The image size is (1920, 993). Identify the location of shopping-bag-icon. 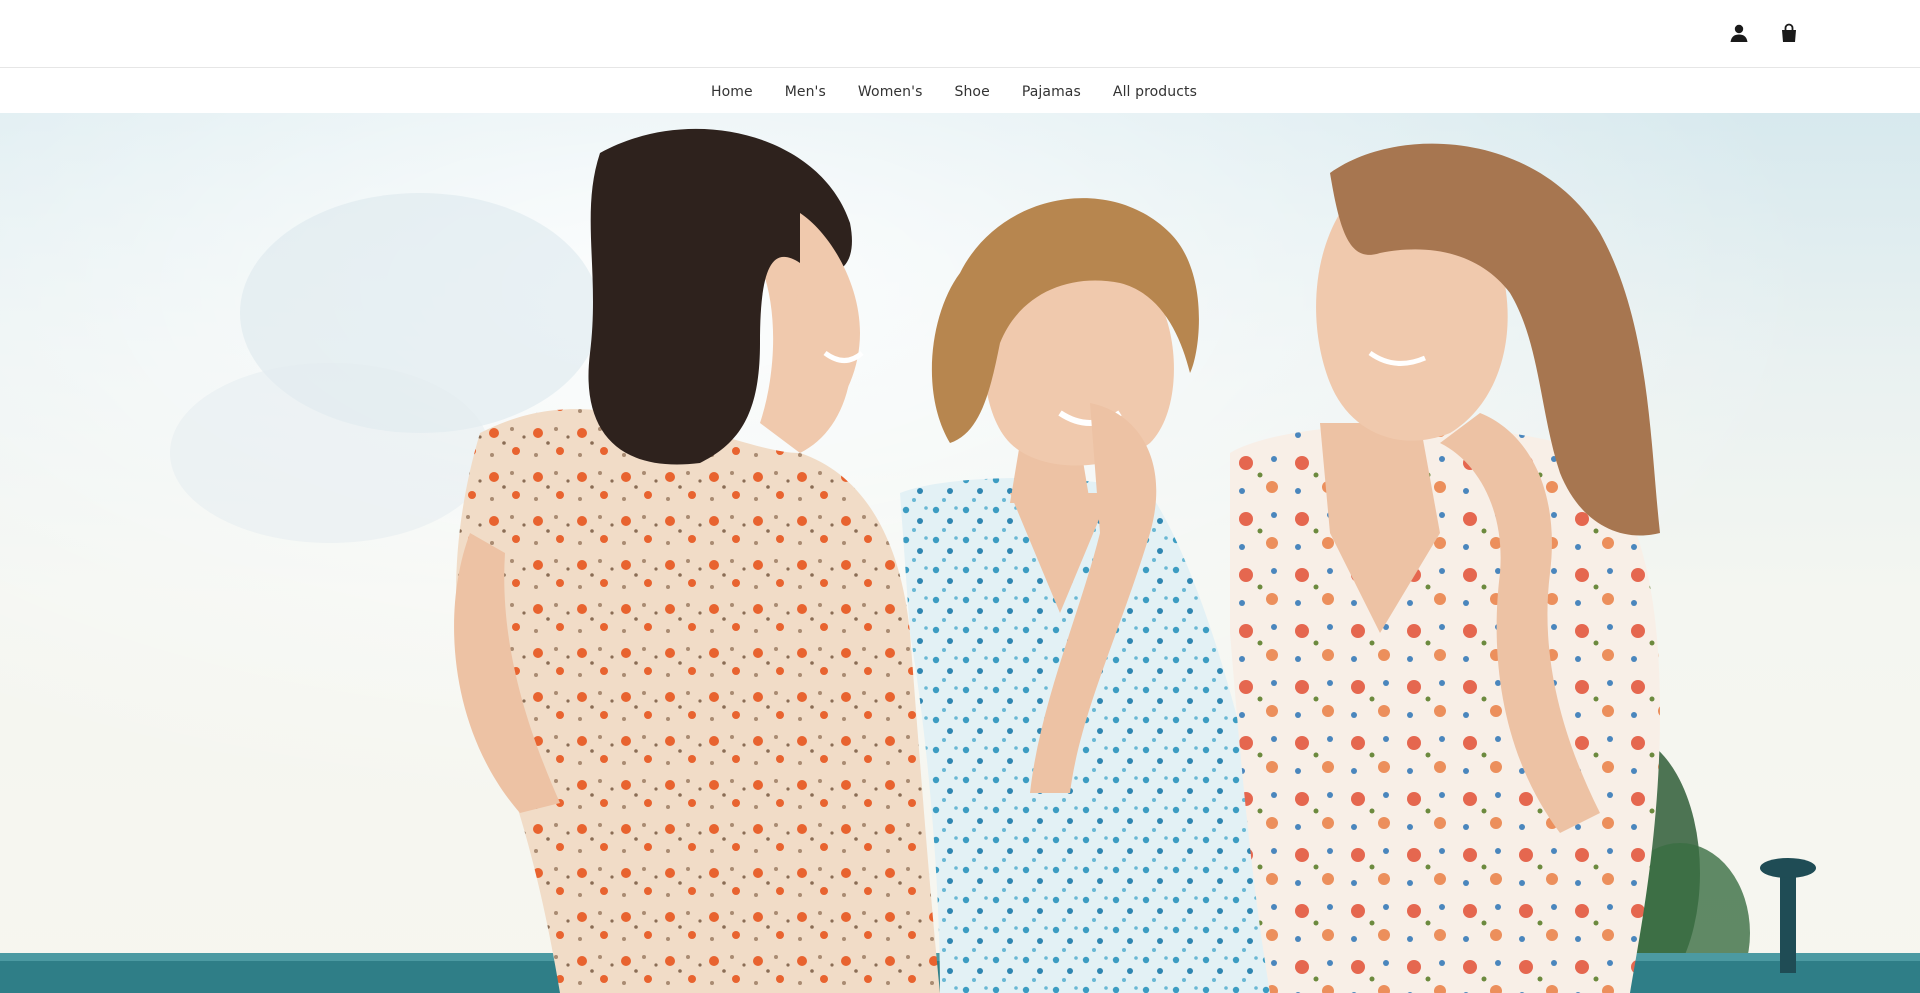
(1789, 32).